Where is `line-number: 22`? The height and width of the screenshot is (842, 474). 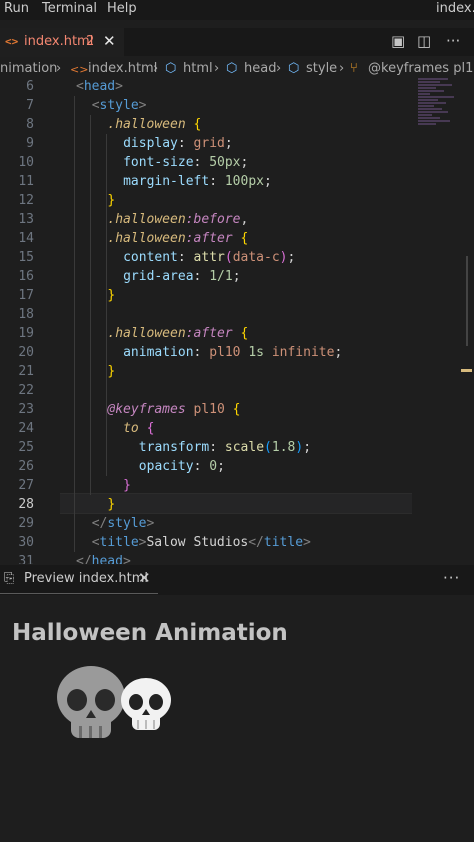 line-number: 22 is located at coordinates (26, 390).